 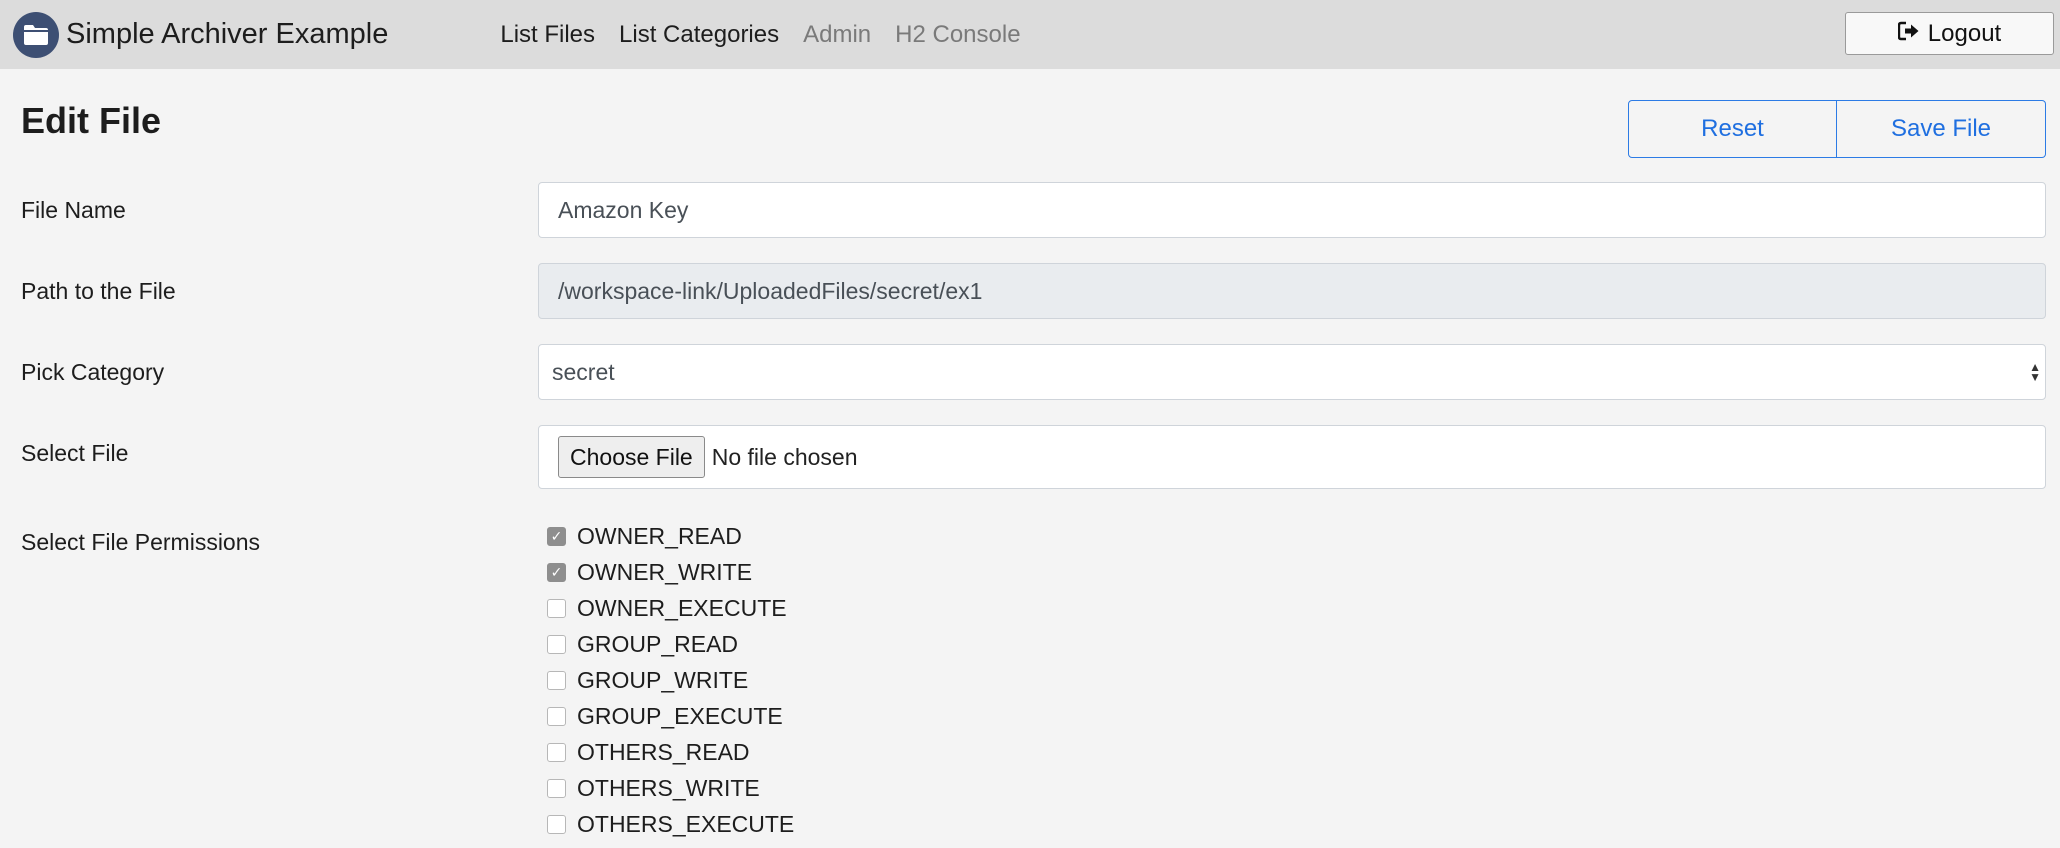 What do you see at coordinates (1292, 372) in the screenshot?
I see `category-select: secret ▲ ▼` at bounding box center [1292, 372].